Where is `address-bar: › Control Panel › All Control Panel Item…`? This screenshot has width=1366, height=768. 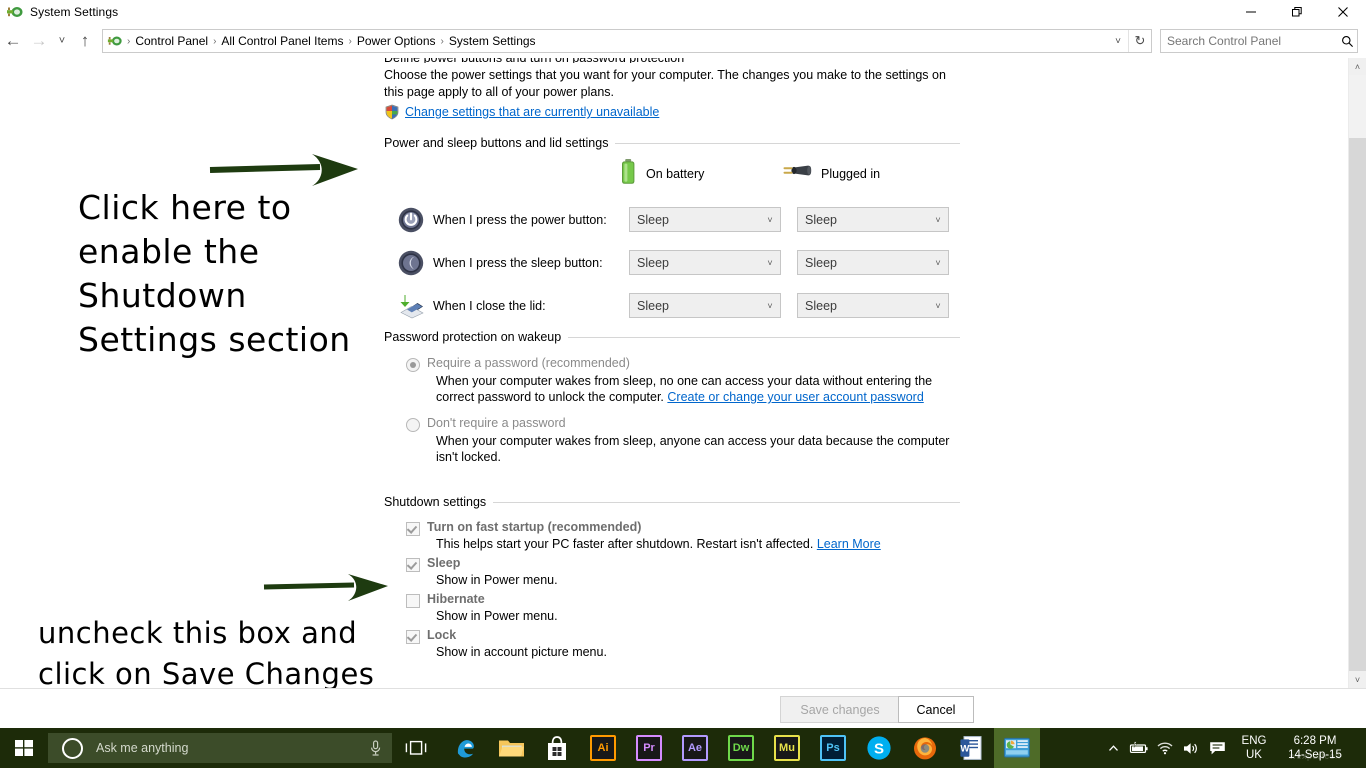
address-bar: › Control Panel › All Control Panel Item… is located at coordinates (627, 41).